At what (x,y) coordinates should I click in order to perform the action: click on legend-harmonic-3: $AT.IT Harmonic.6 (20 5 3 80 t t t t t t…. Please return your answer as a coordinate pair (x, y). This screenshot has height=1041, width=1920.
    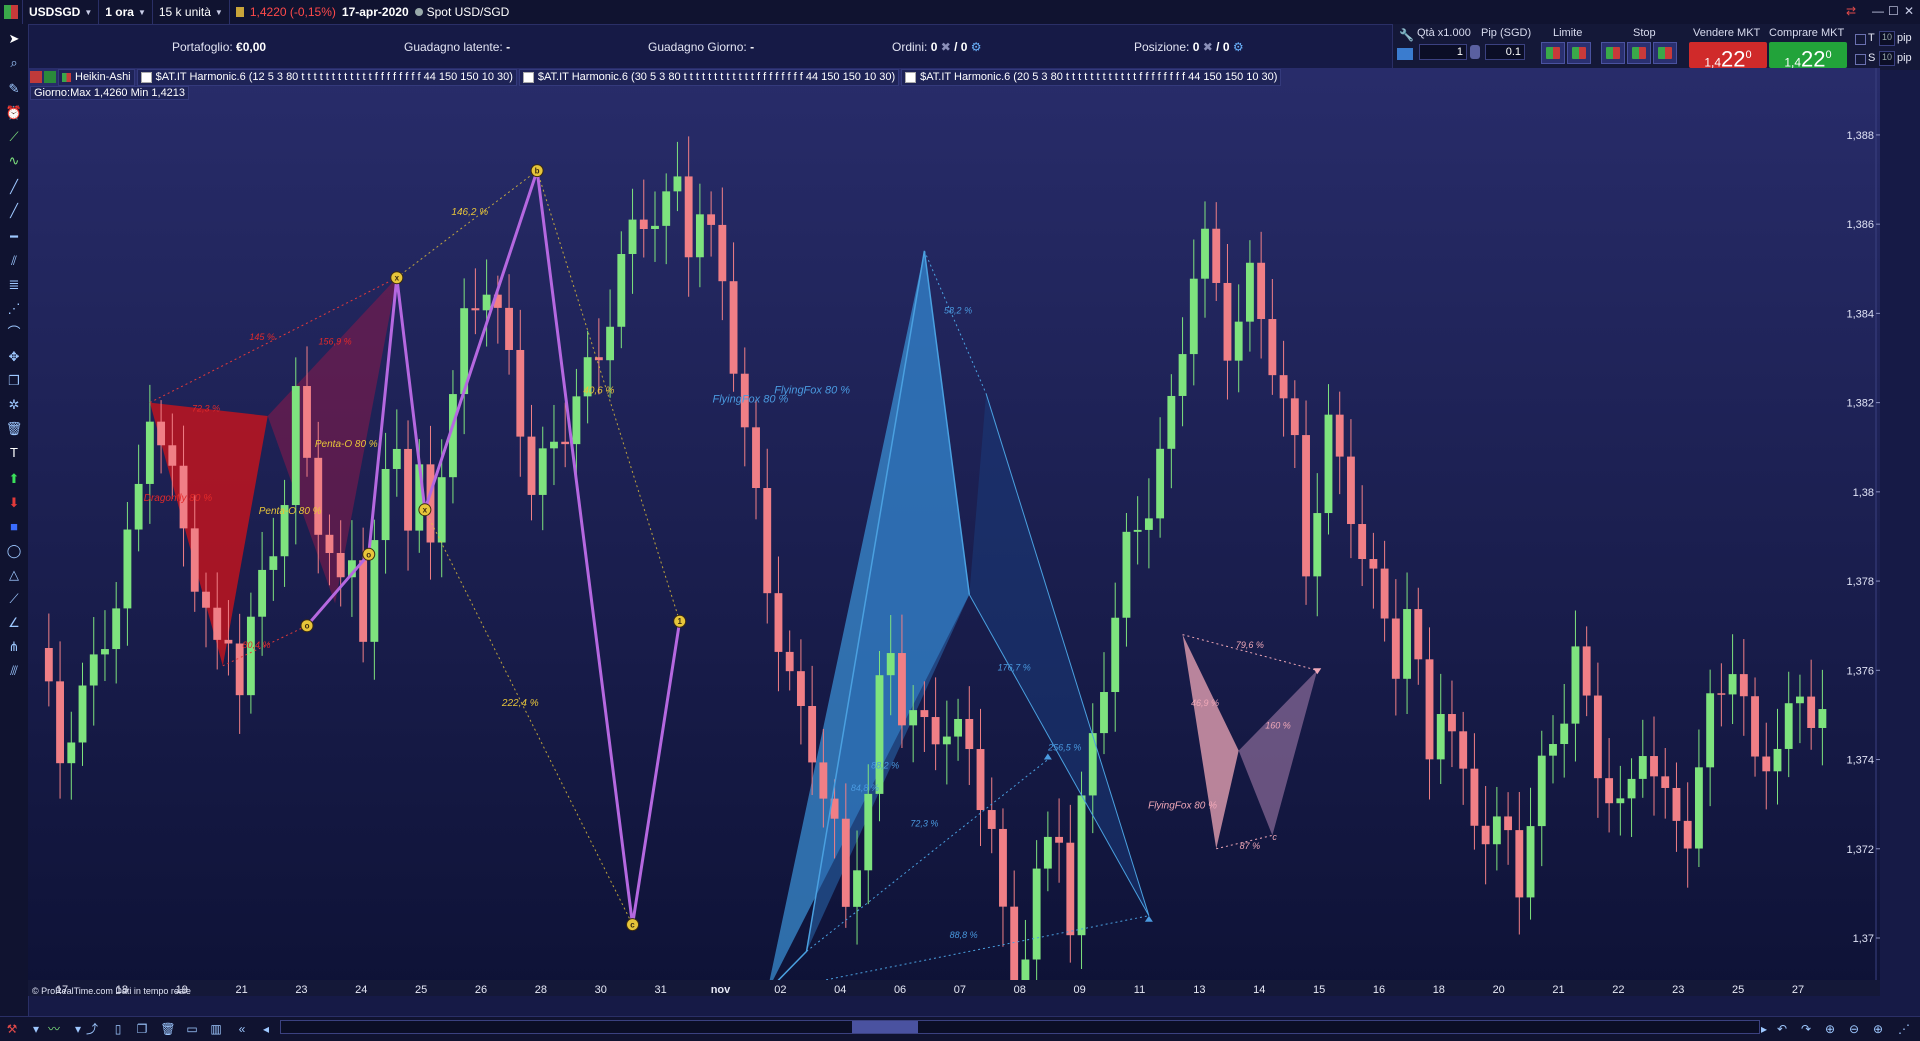
    Looking at the image, I should click on (1091, 77).